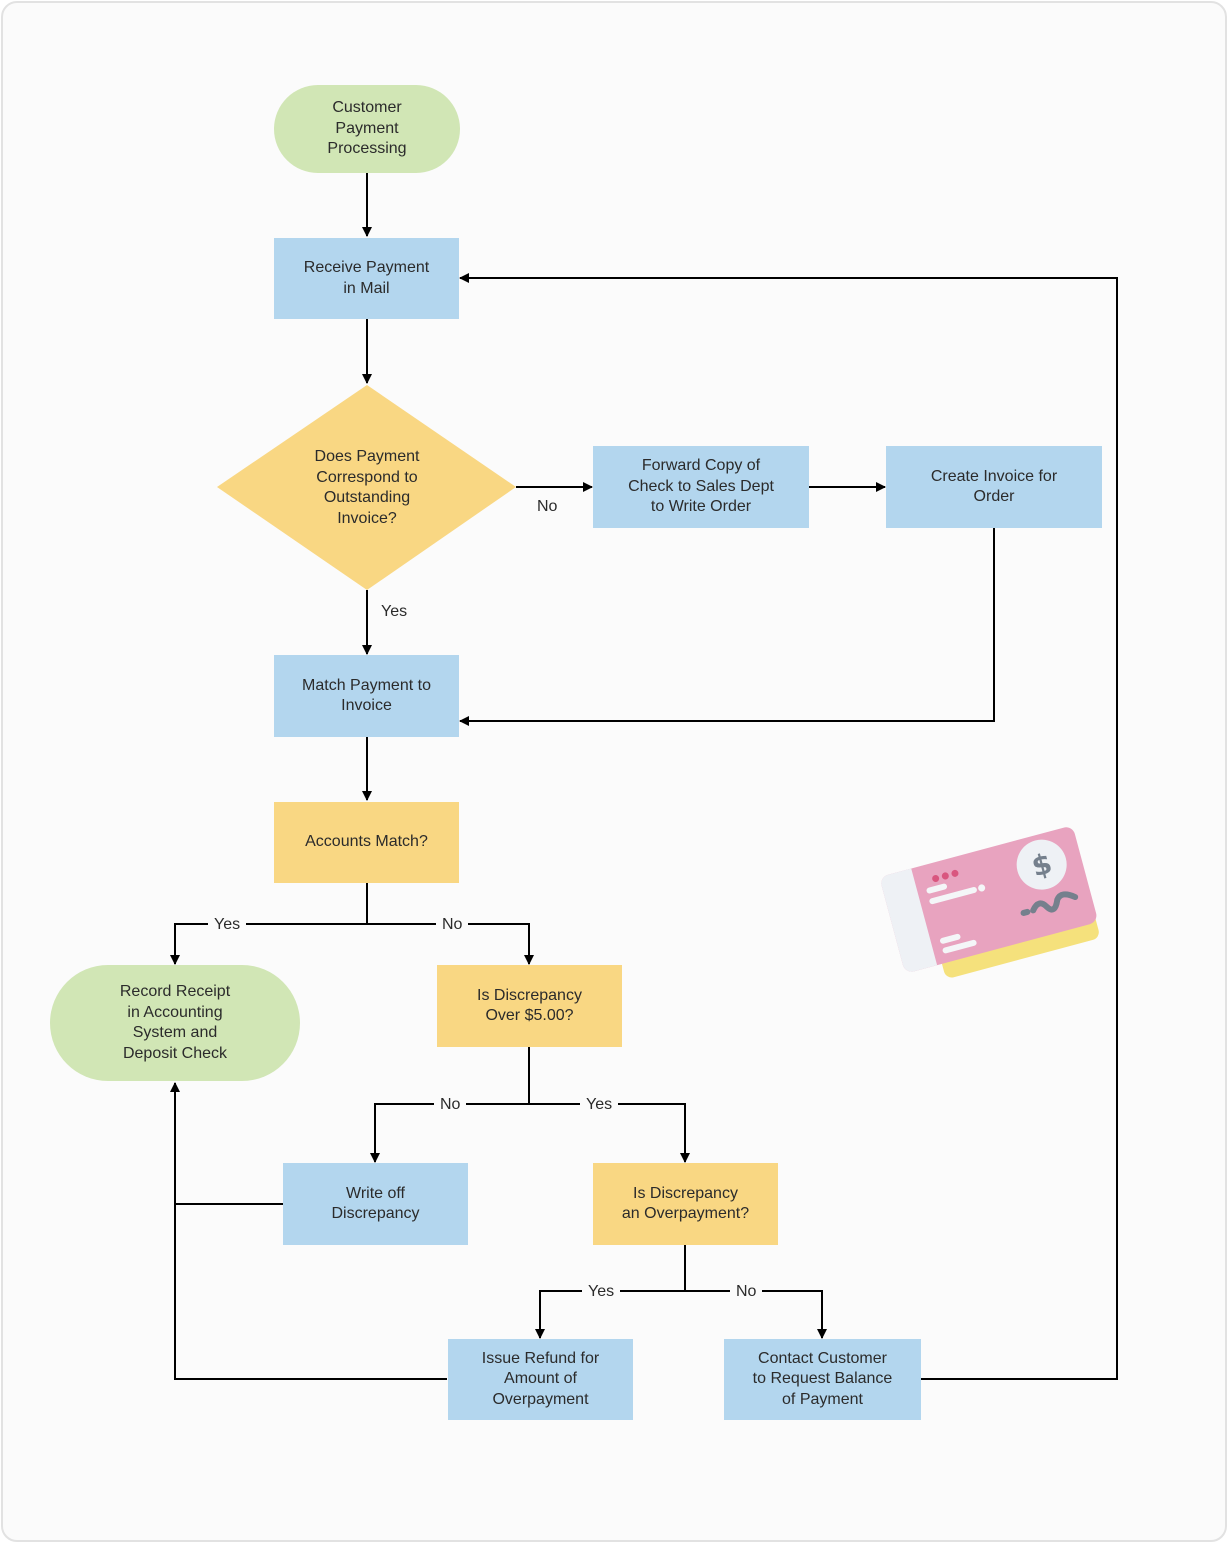 The image size is (1230, 1545). Describe the element at coordinates (727, 627) in the screenshot. I see `edge-create-match` at that location.